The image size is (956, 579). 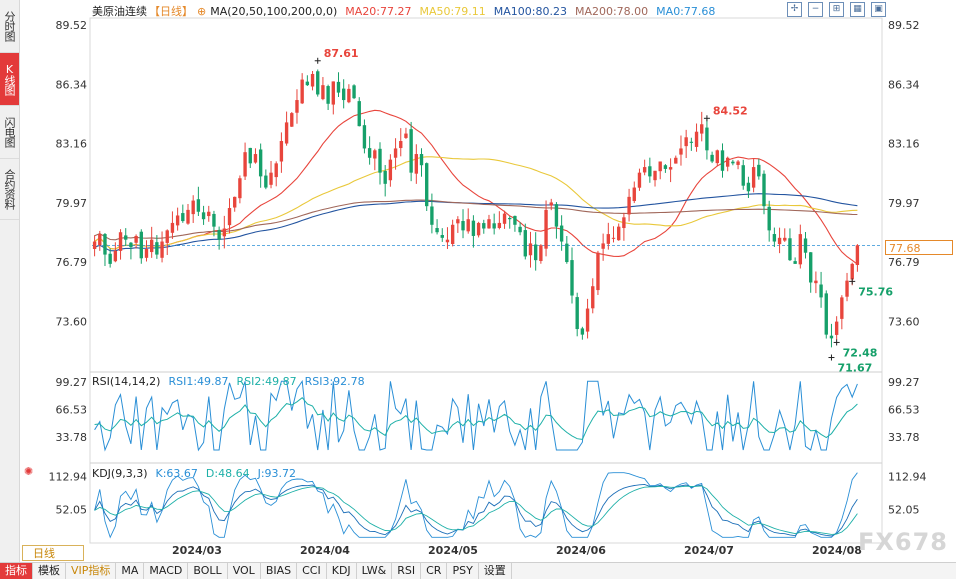 What do you see at coordinates (452, 11) in the screenshot?
I see `ma50-value: MA50:79.11` at bounding box center [452, 11].